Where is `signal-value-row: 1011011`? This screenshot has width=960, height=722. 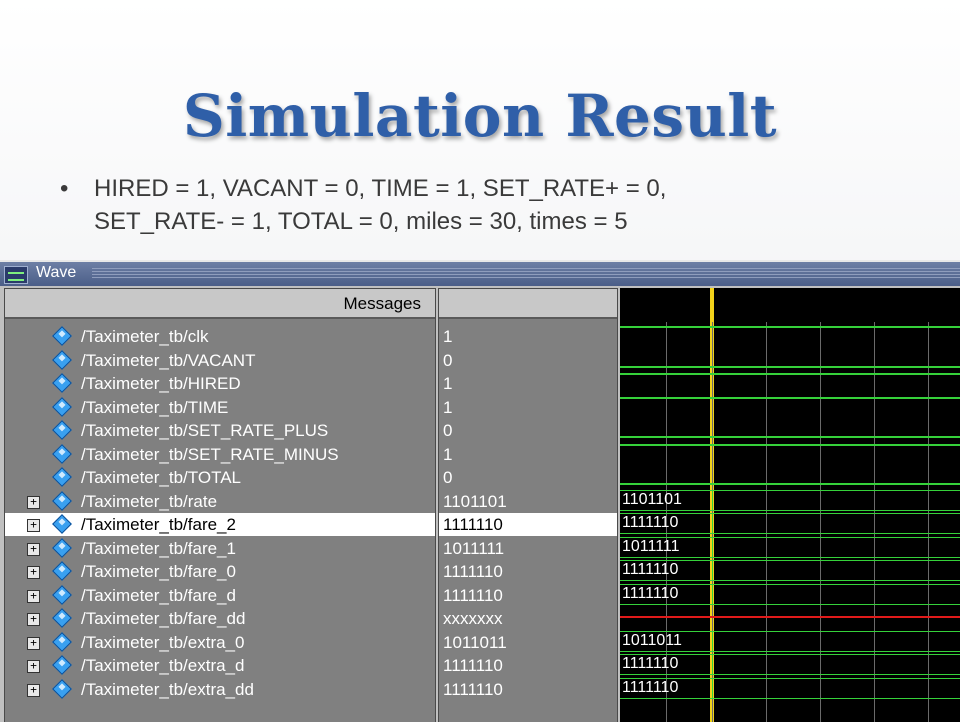
signal-value-row: 1011011 is located at coordinates (528, 642).